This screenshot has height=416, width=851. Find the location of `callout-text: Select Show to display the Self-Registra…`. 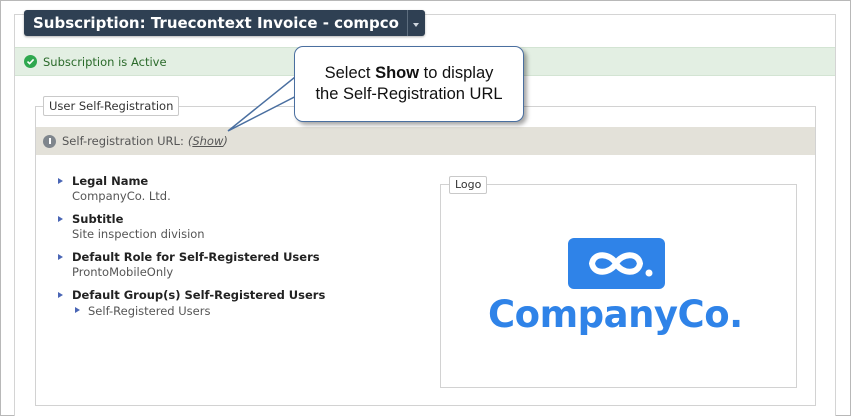

callout-text: Select Show to display the Self-Registra… is located at coordinates (408, 84).